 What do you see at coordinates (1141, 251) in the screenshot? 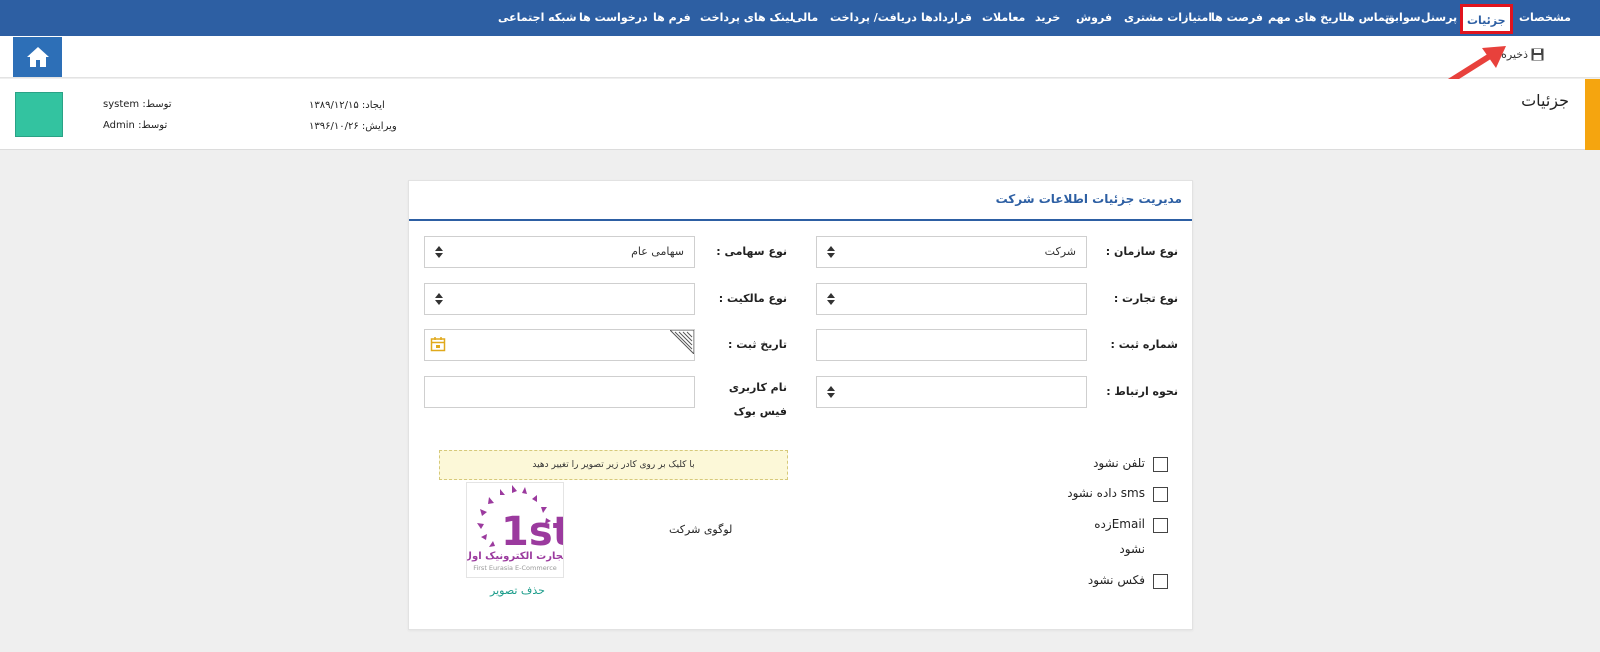
I see `org-type-label: نوع سازمان :` at bounding box center [1141, 251].